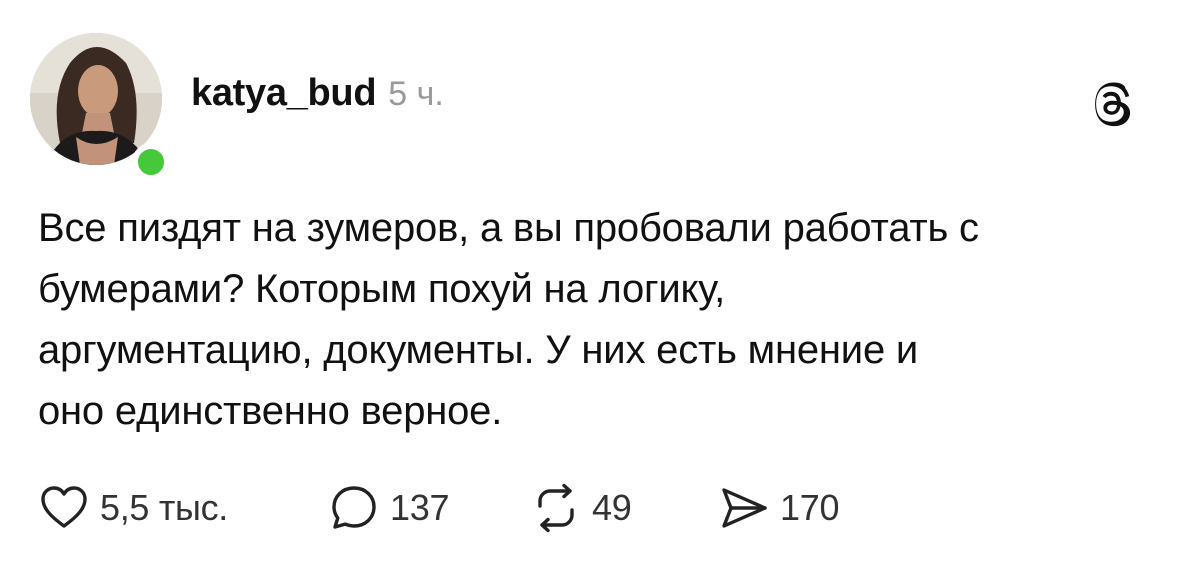  What do you see at coordinates (1112, 104) in the screenshot?
I see `threads-logo-icon` at bounding box center [1112, 104].